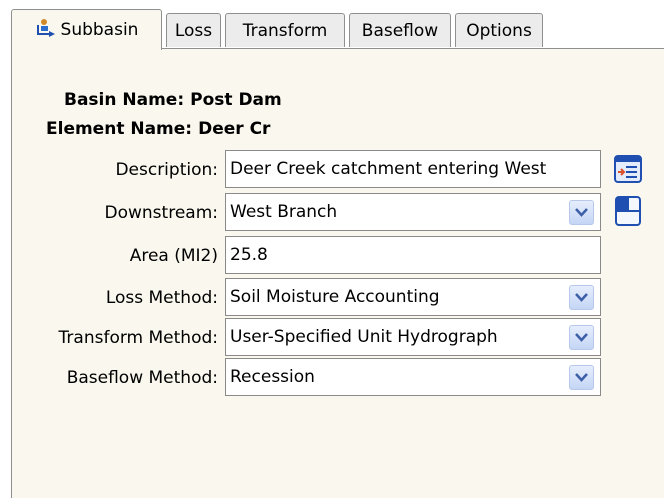  Describe the element at coordinates (364, 337) in the screenshot. I see `transform-method-value: User-Specified Unit Hydrograph` at that location.